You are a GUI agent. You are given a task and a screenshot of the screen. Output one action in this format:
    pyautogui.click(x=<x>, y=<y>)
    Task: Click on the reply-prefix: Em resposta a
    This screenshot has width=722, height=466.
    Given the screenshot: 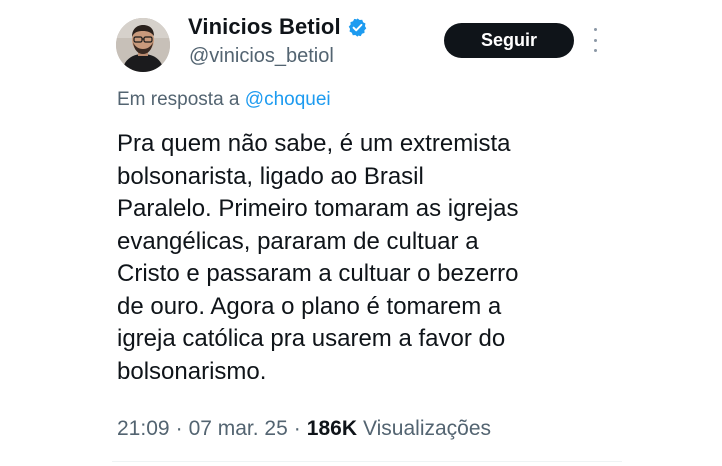 What is the action you would take?
    pyautogui.click(x=181, y=99)
    